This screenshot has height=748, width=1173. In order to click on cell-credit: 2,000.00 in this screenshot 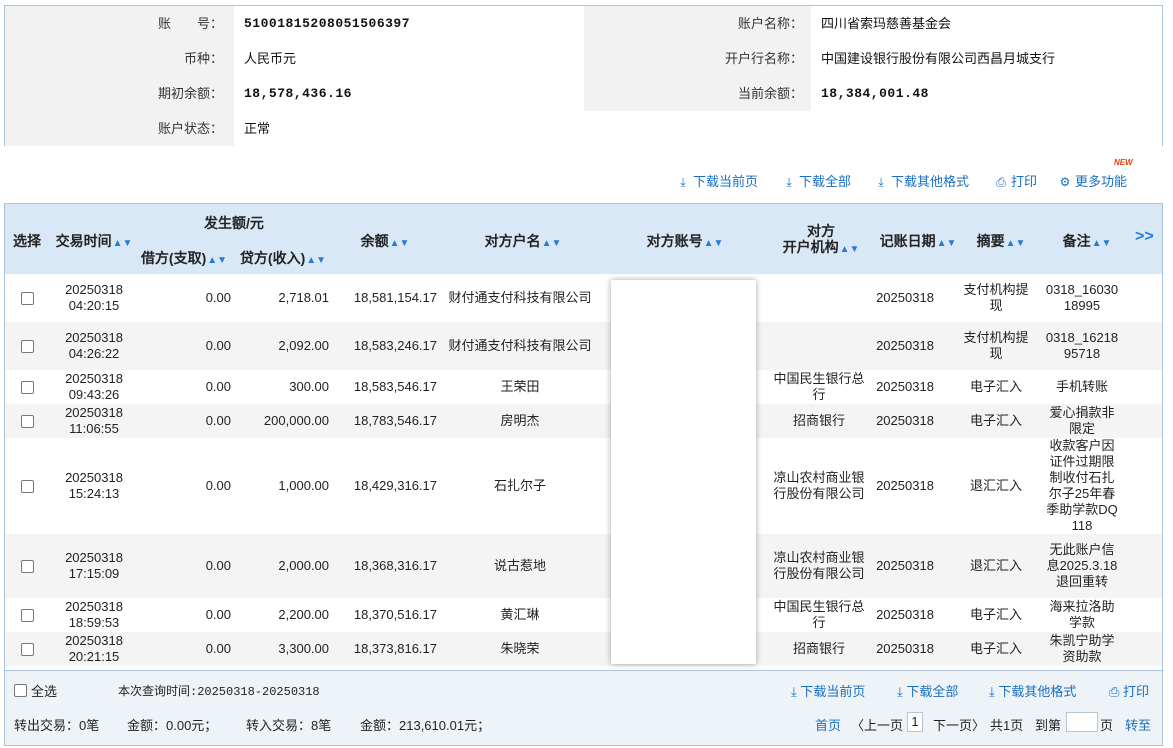, I will do `click(303, 565)`.